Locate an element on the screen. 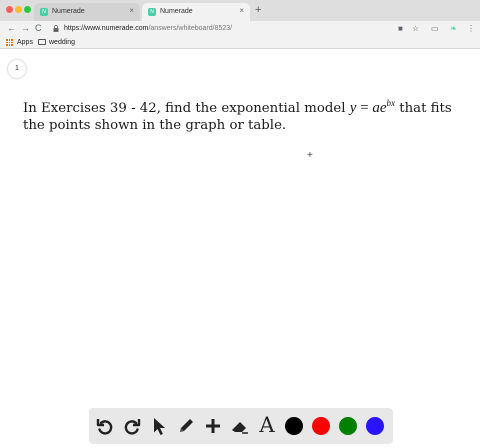 The width and height of the screenshot is (480, 448). model-equation: y = aebx is located at coordinates (373, 107).